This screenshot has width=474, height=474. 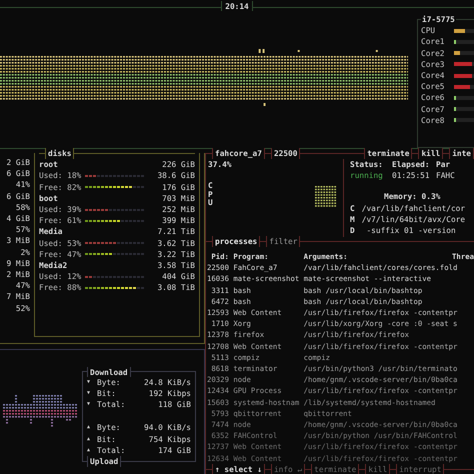 I want to click on cpu-mini-graph, so click(x=326, y=197).